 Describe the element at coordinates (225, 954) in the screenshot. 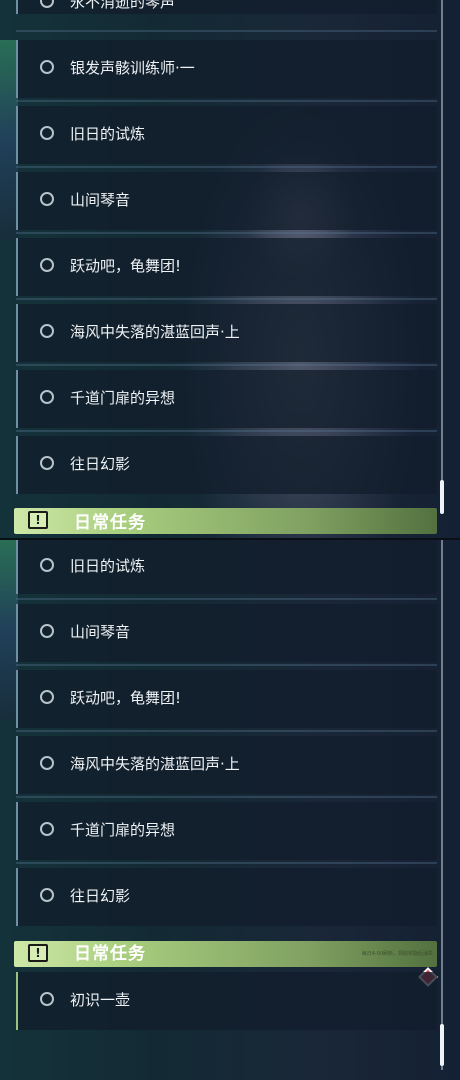

I see `daily-quests-header: ! 日常任务 每日4:00刷新，领取奖励后消失` at that location.